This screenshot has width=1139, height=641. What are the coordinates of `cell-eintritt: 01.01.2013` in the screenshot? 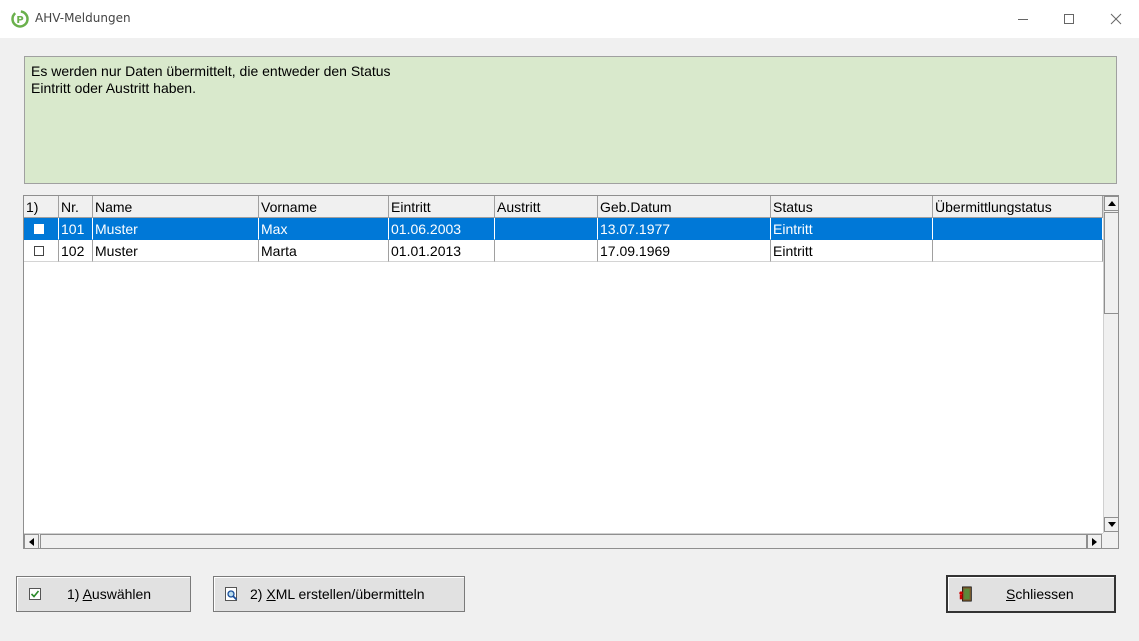 It's located at (442, 251).